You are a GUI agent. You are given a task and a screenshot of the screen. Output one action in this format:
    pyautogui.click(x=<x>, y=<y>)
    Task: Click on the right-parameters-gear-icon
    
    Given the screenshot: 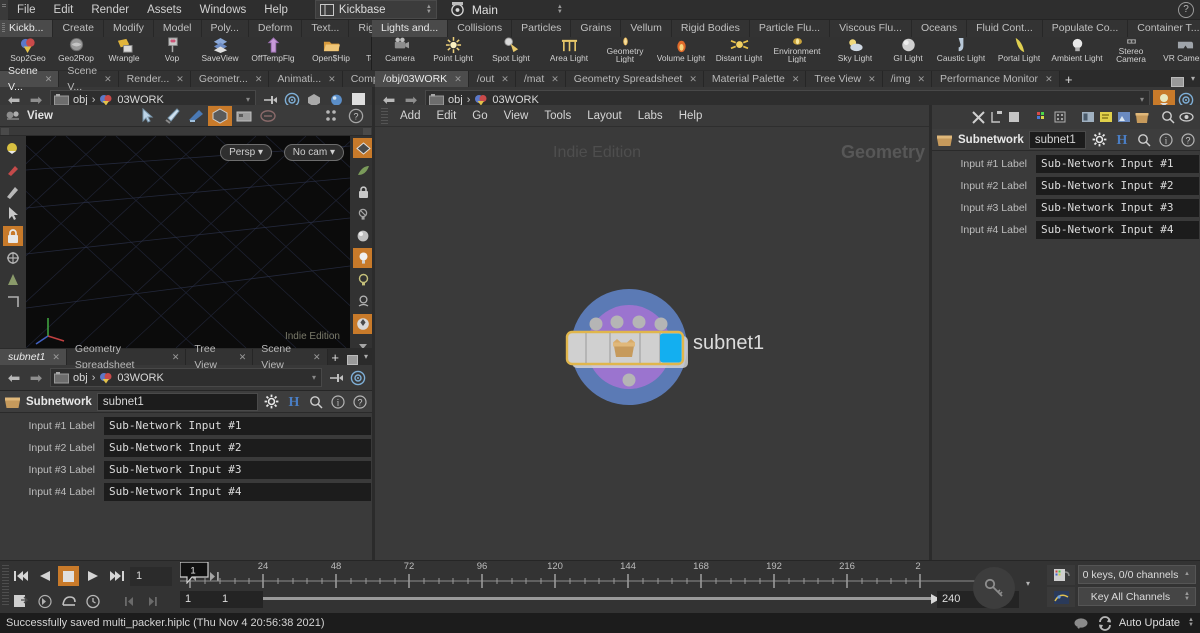 What is the action you would take?
    pyautogui.click(x=1099, y=140)
    